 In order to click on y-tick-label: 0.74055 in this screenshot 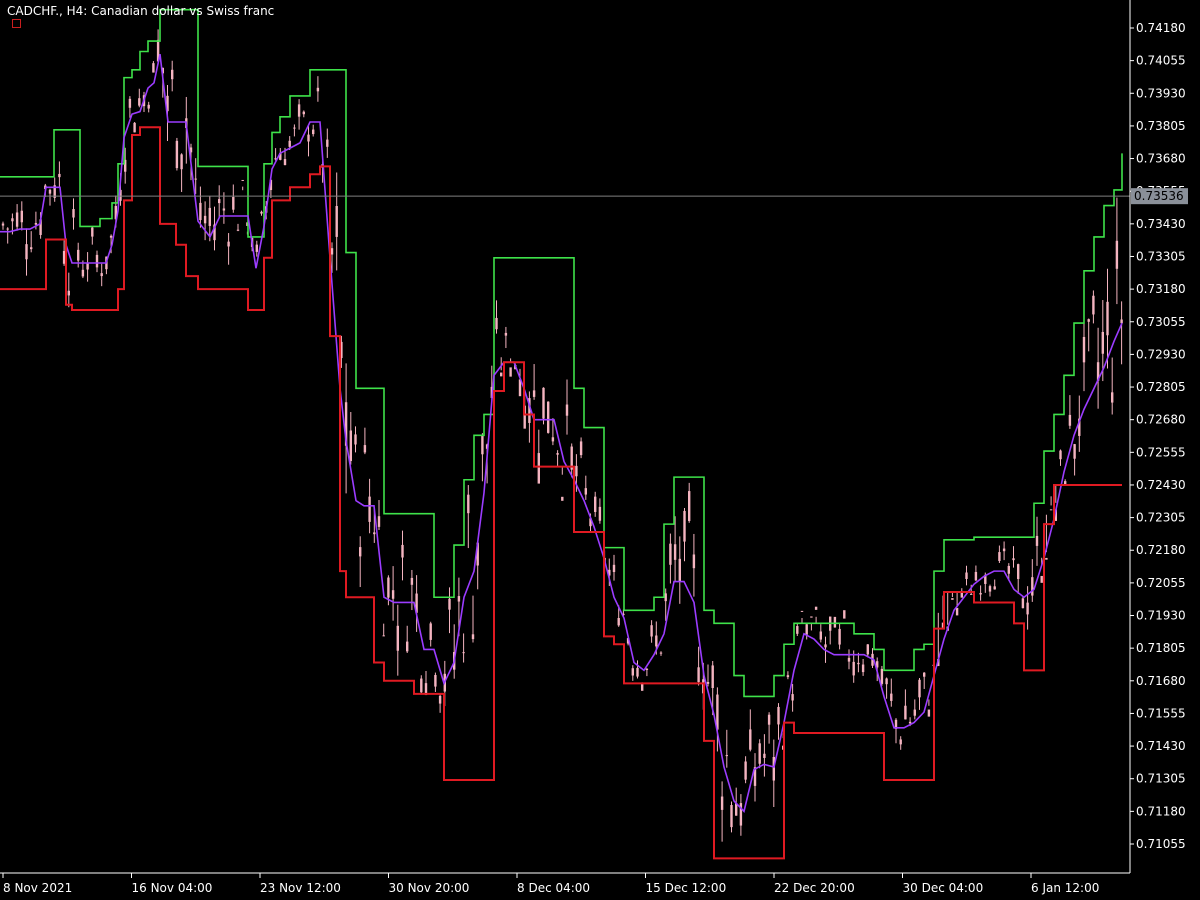, I will do `click(1161, 61)`.